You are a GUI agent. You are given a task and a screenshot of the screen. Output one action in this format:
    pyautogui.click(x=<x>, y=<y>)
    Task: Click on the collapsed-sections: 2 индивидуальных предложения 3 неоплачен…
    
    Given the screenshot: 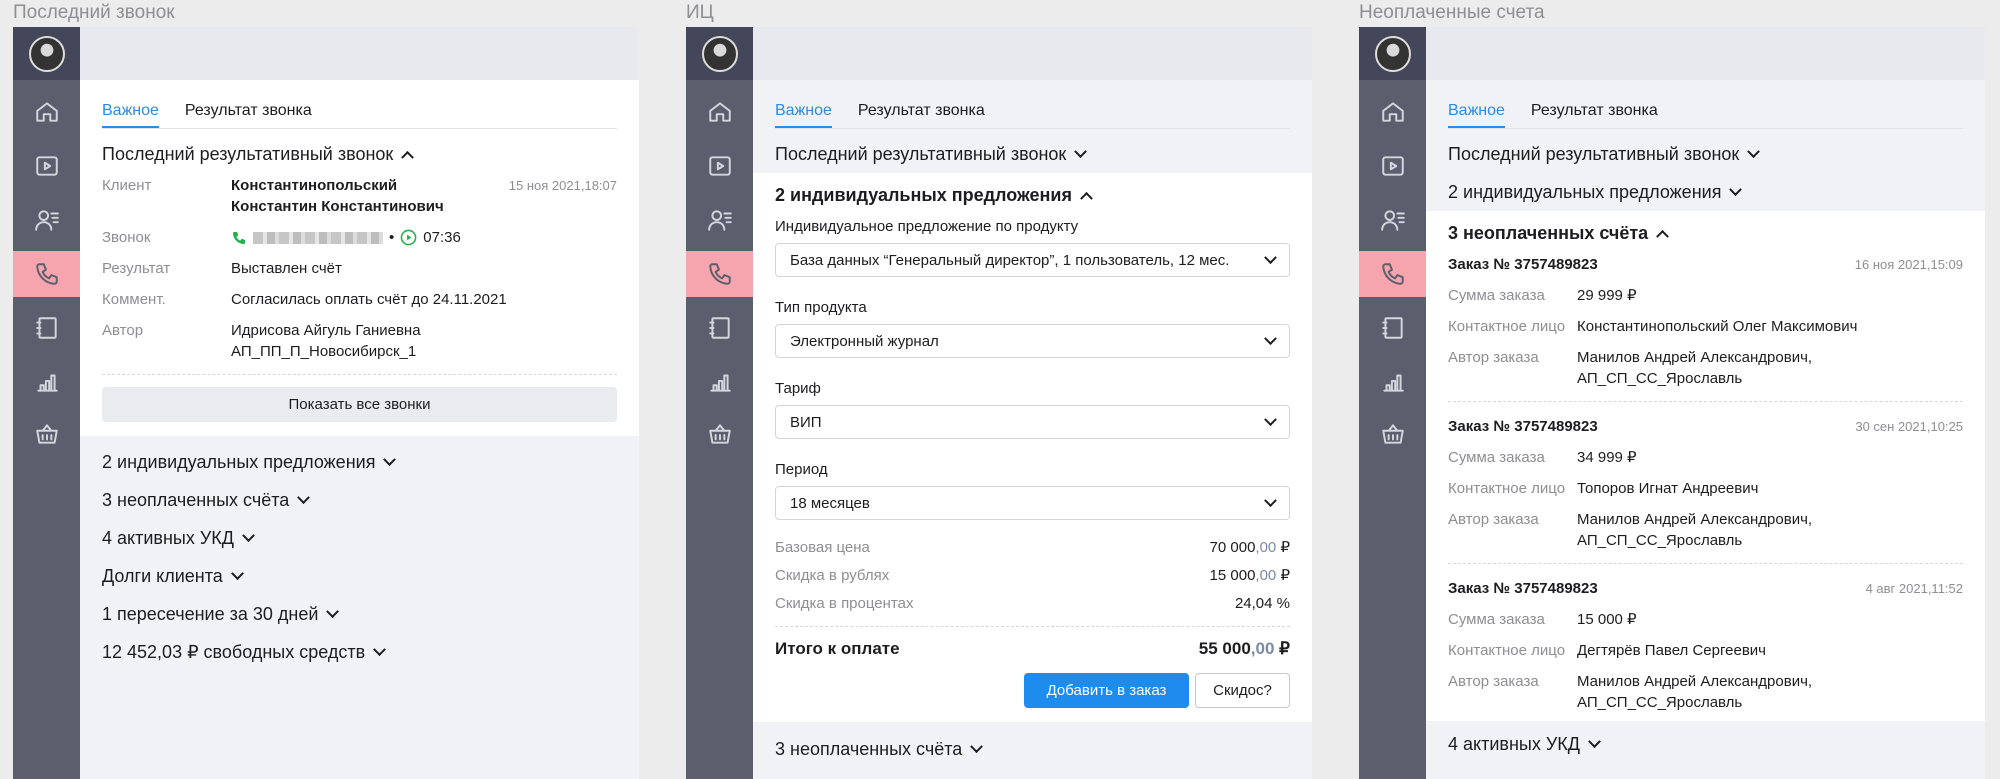 What is the action you would take?
    pyautogui.click(x=359, y=553)
    